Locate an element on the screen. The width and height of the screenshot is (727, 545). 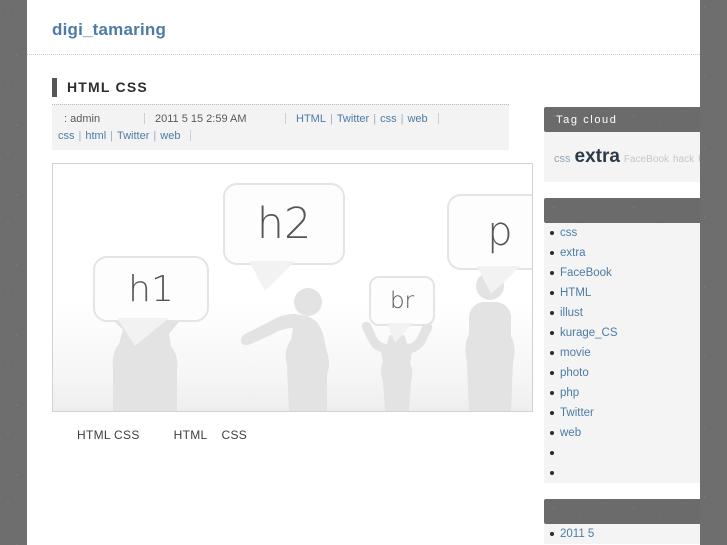
category-link-extra: extra is located at coordinates (573, 253).